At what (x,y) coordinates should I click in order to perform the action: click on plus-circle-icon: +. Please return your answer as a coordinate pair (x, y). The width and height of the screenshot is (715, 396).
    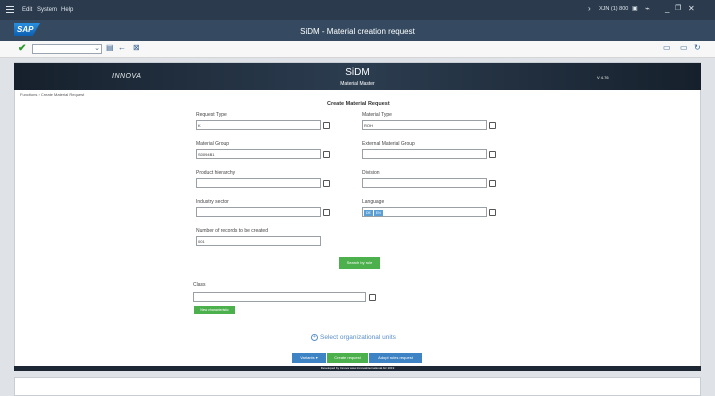
    Looking at the image, I should click on (314, 337).